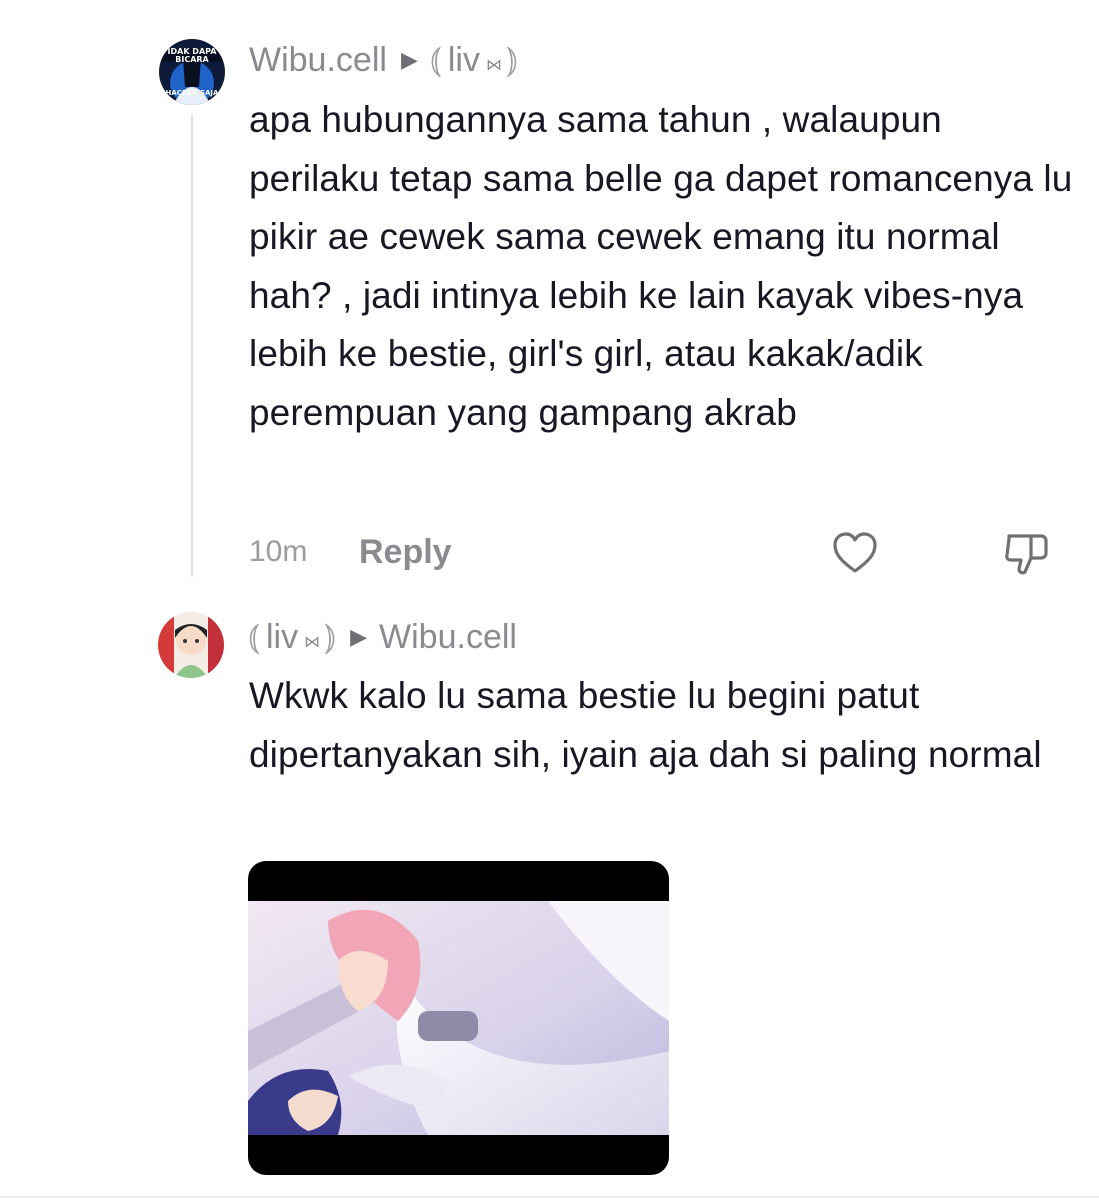 This screenshot has width=1099, height=1200. What do you see at coordinates (192, 59) in the screenshot?
I see `avatar-caption-line-2: BICARA` at bounding box center [192, 59].